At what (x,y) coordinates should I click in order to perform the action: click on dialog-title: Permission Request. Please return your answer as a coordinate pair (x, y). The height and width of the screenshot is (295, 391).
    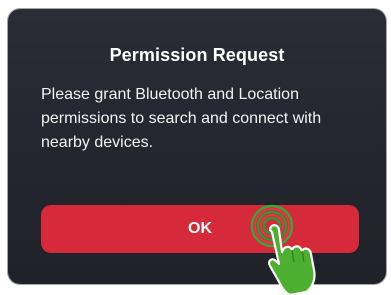
    Looking at the image, I should click on (197, 55).